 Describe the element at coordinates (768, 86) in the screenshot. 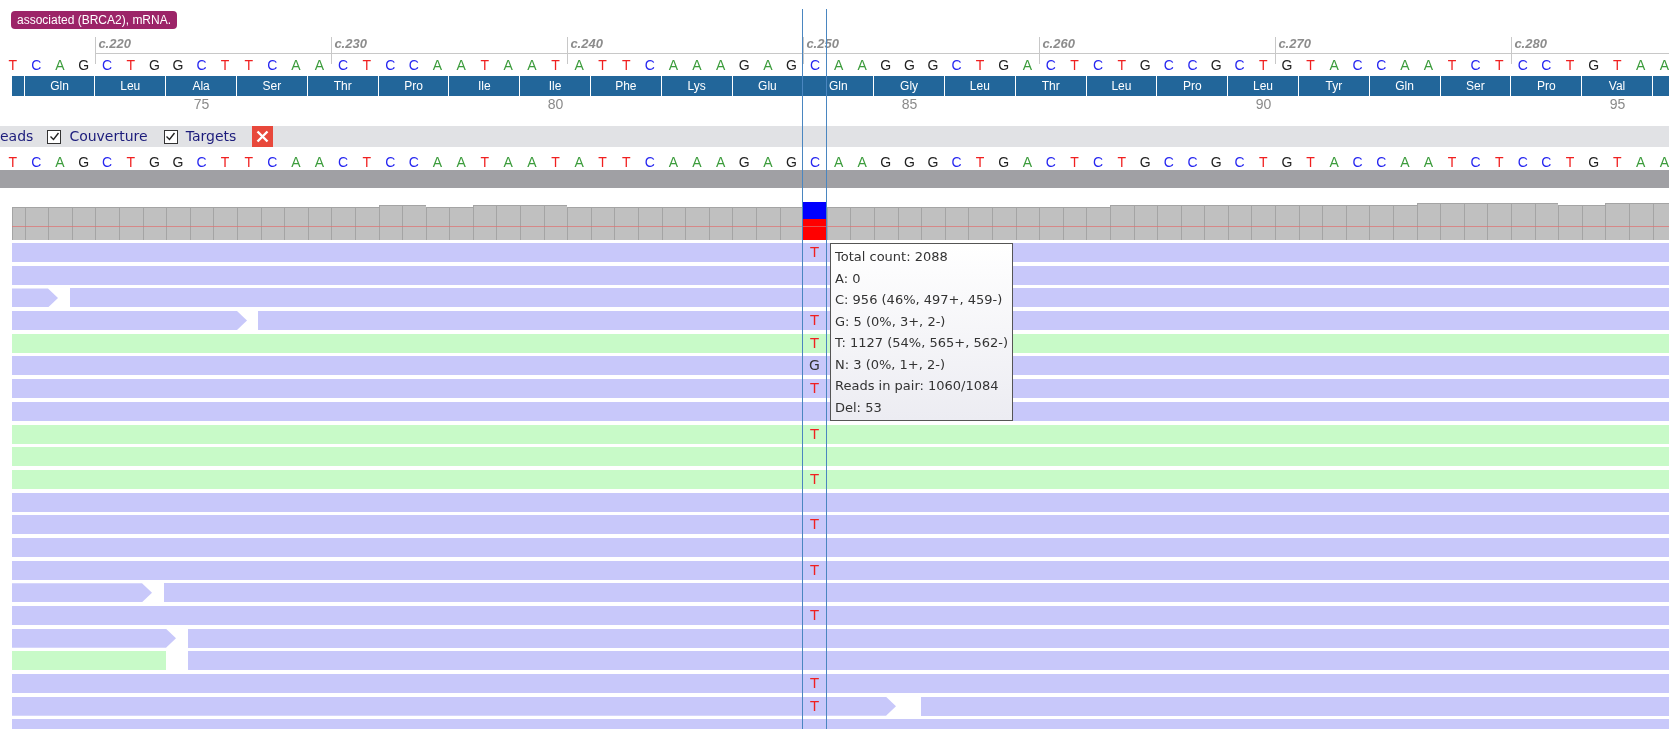

I see `amino-acid-block: Glu` at that location.